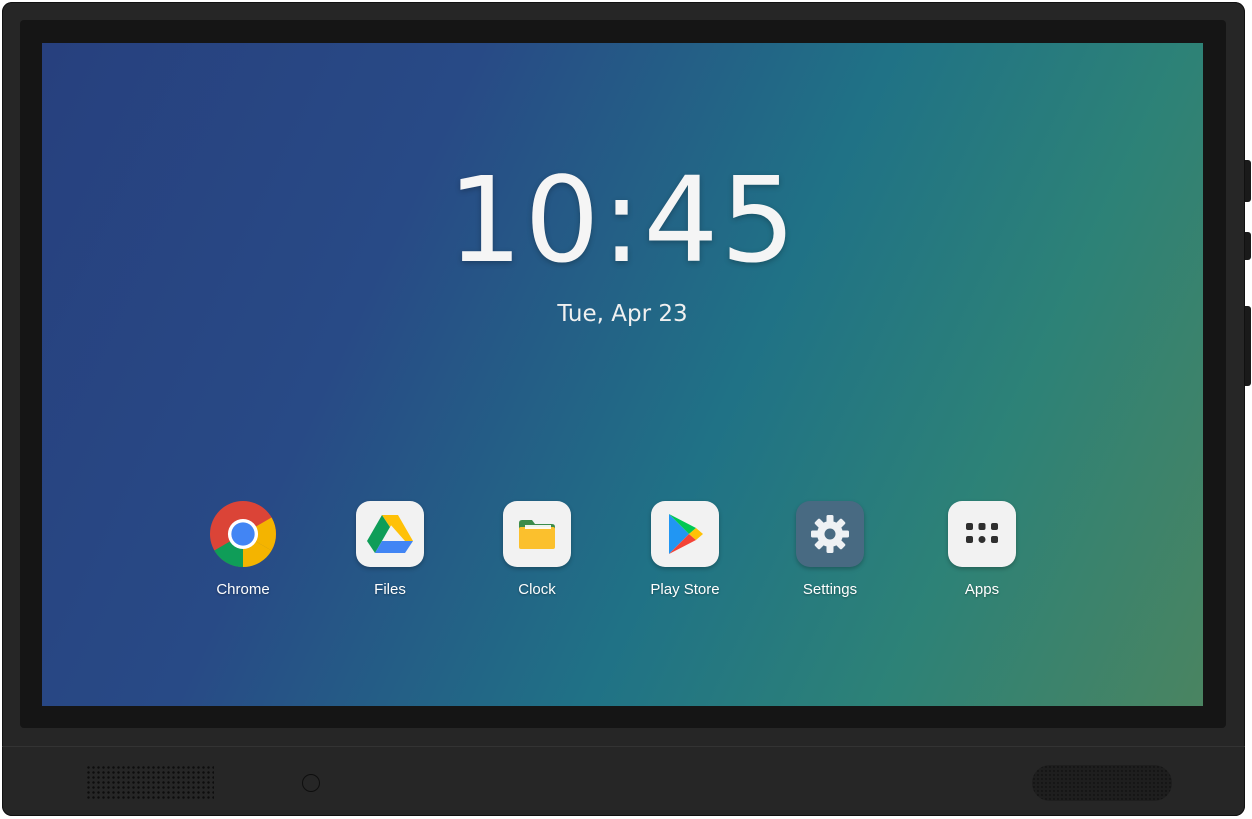  What do you see at coordinates (390, 534) in the screenshot?
I see `drive-icon` at bounding box center [390, 534].